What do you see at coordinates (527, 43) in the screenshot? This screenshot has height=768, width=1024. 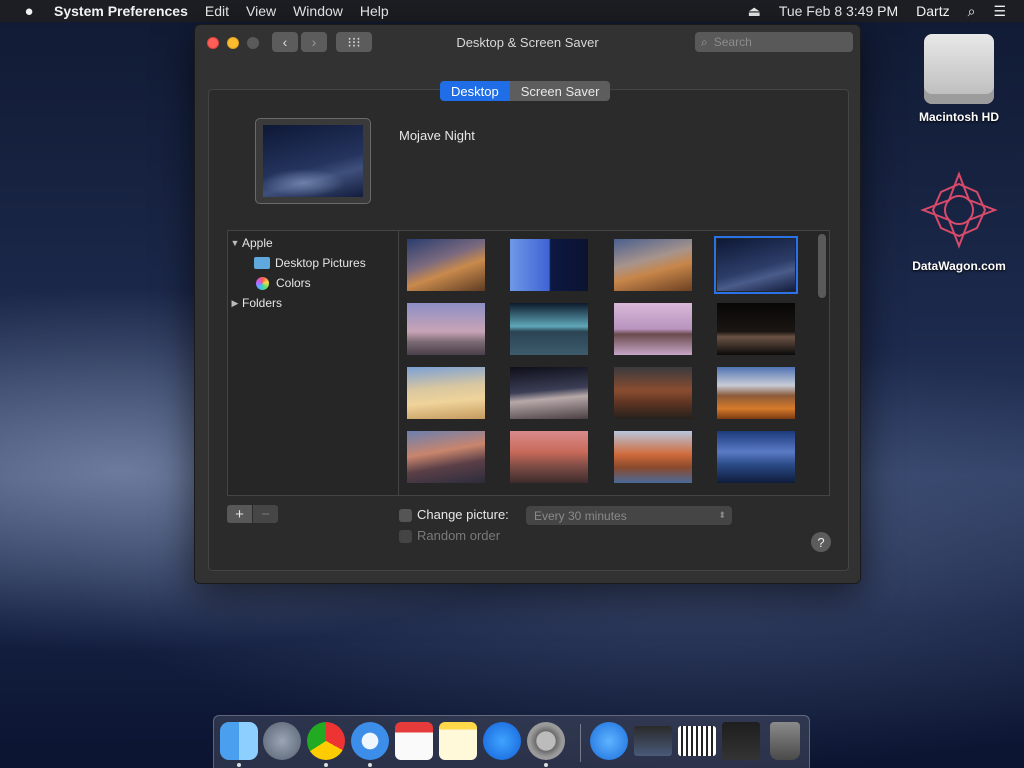 I see `title-bar: ‹ › ⁝⁝⁝ Desktop & Screen Saver ⌕` at bounding box center [527, 43].